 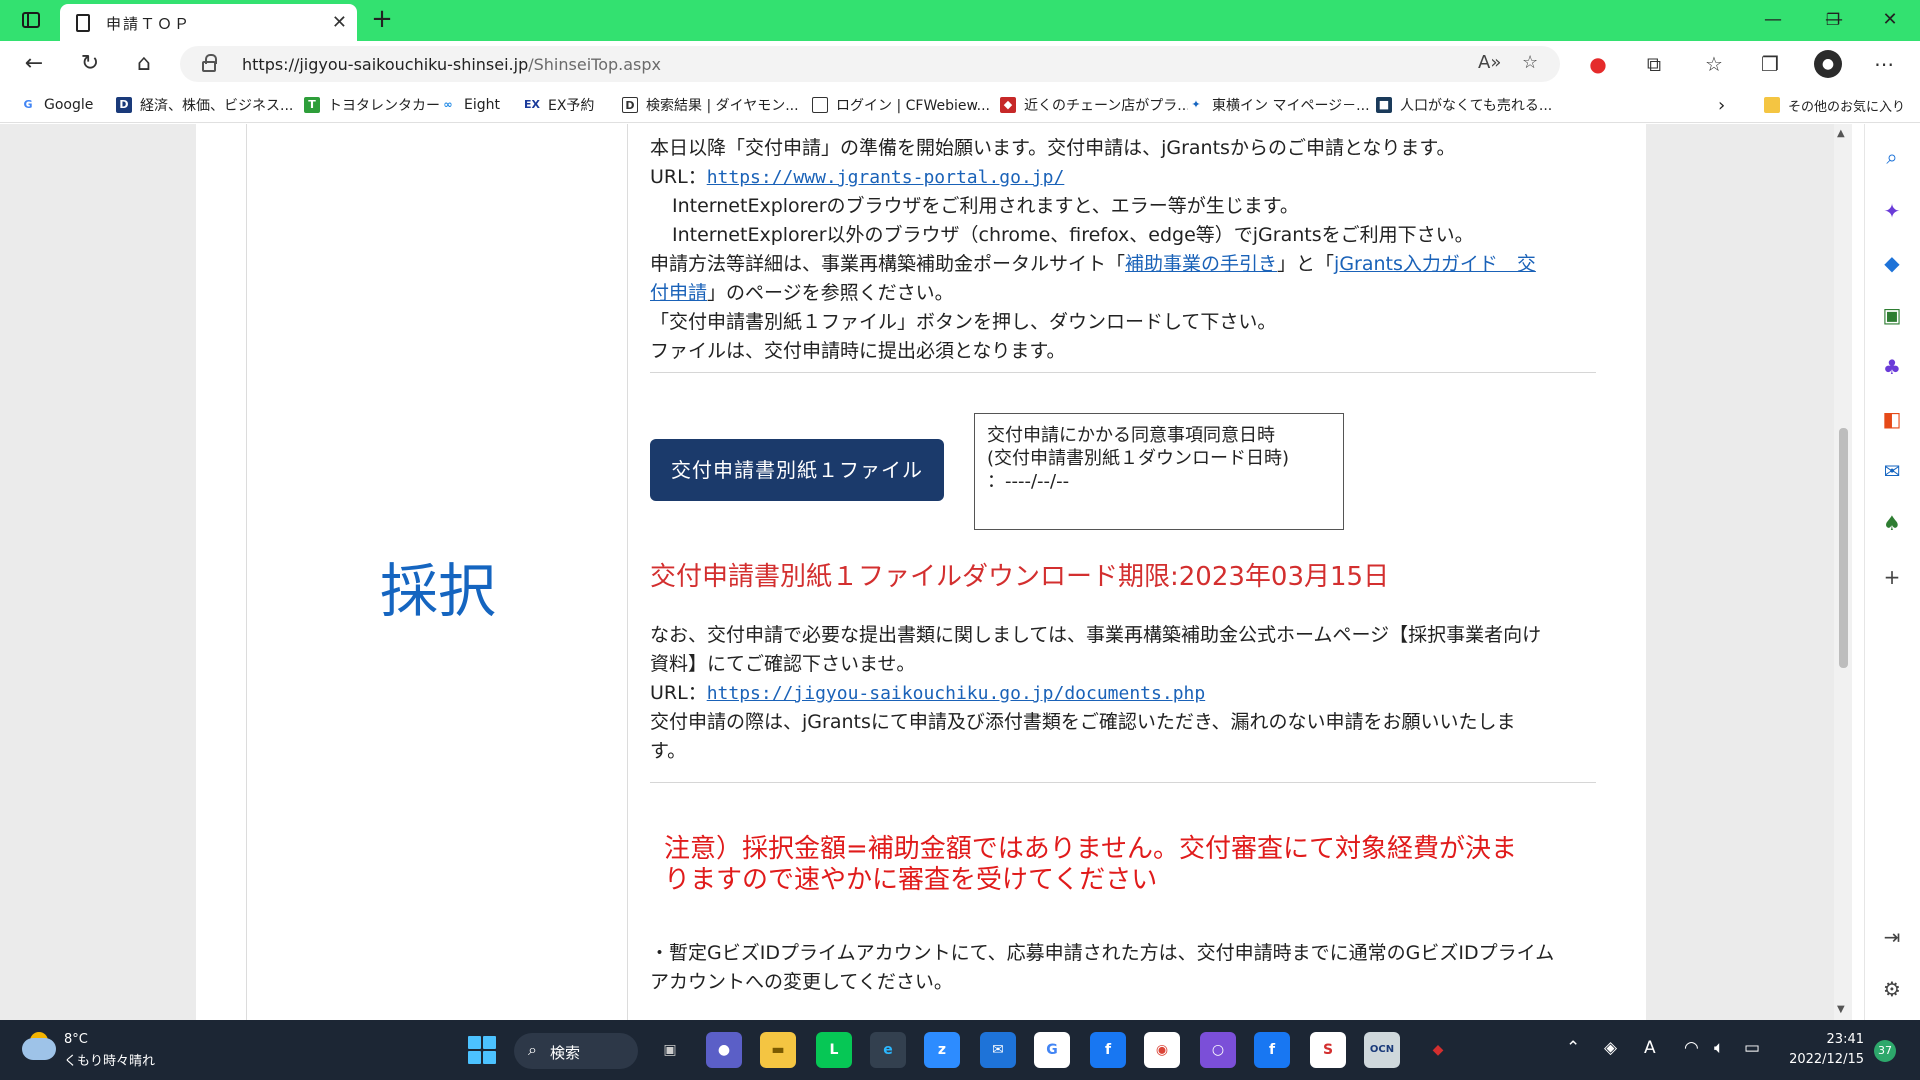 What do you see at coordinates (1598, 64) in the screenshot?
I see `extension-red-icon: ●` at bounding box center [1598, 64].